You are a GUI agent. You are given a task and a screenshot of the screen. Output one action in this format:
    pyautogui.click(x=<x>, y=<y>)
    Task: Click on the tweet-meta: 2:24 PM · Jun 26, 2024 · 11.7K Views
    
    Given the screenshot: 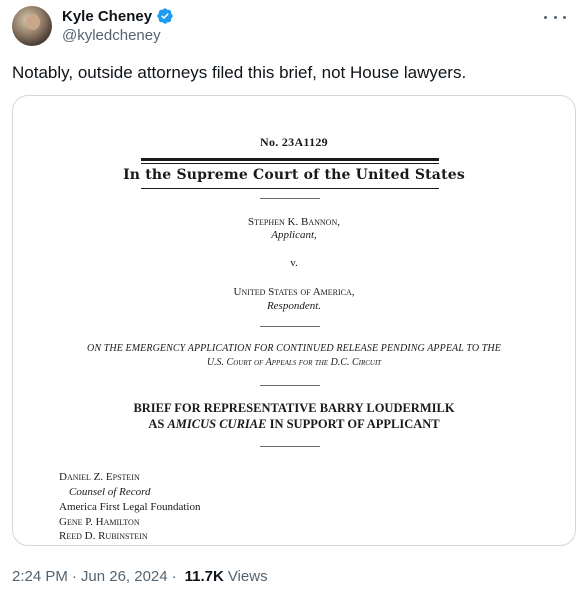 What is the action you would take?
    pyautogui.click(x=140, y=576)
    